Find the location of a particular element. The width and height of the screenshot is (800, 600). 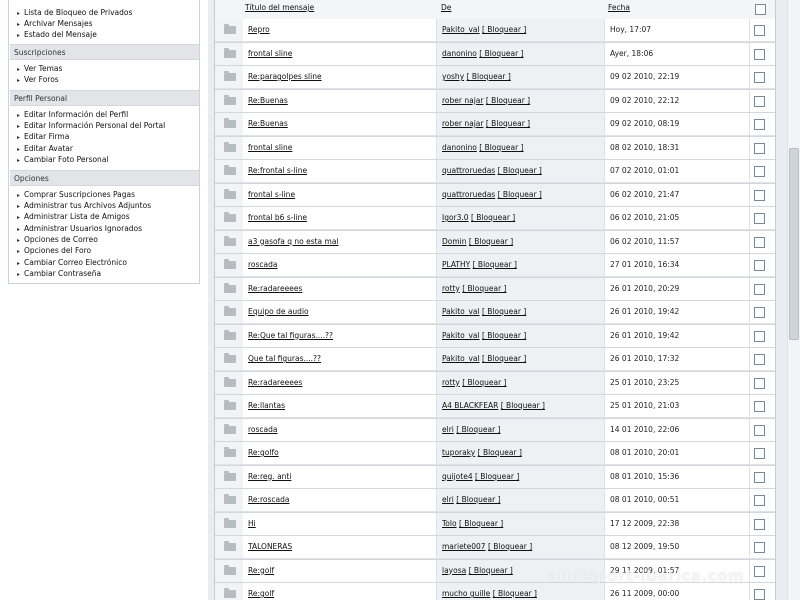

menu-item-block-list: ▸ Lista de Bloqueo de Privados is located at coordinates (74, 12).